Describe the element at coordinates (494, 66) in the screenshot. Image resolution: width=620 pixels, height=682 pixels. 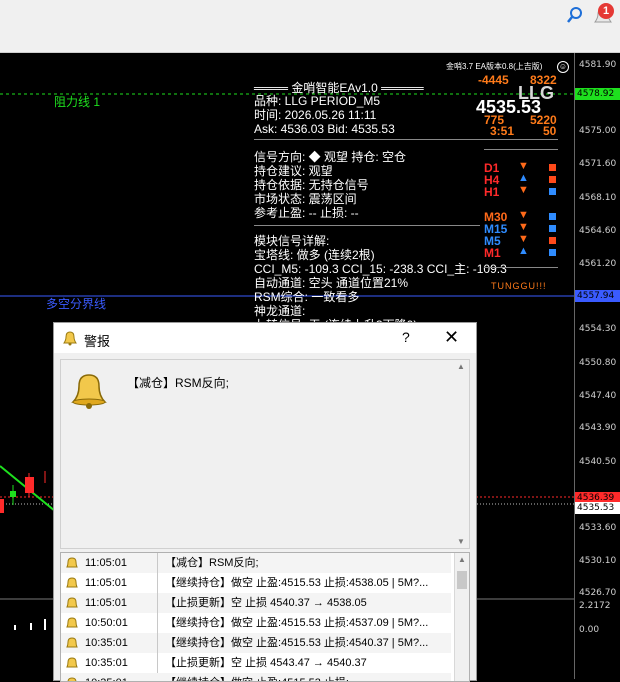
I see `ea-version-label: 金哨3.7 EA版本0.8(上吉版)` at that location.